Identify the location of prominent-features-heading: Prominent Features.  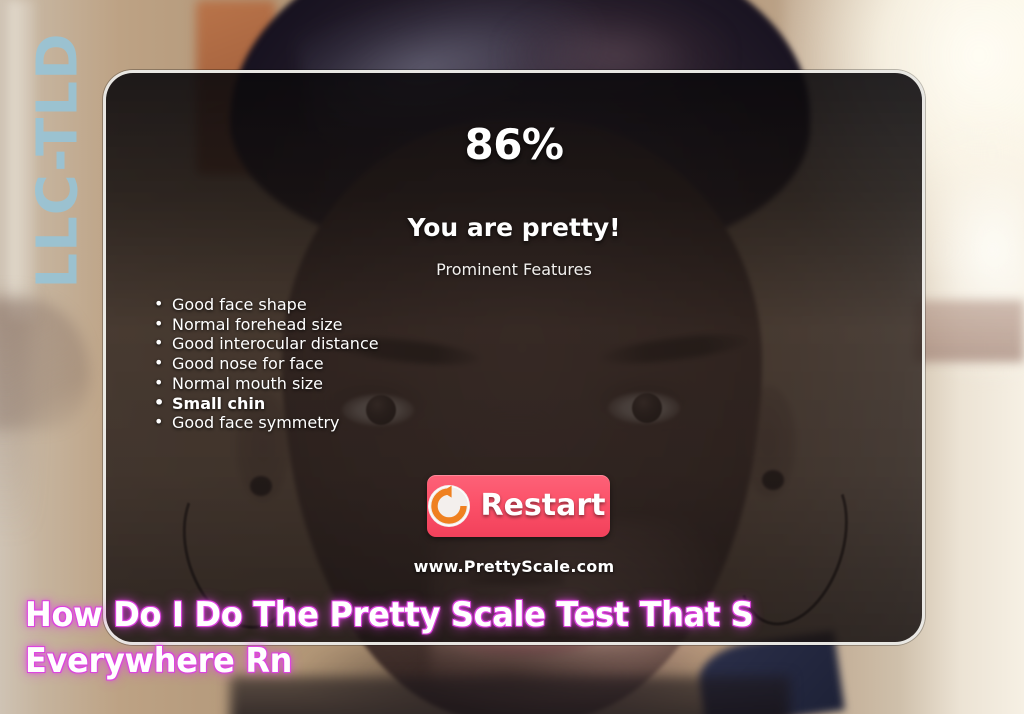
(514, 269).